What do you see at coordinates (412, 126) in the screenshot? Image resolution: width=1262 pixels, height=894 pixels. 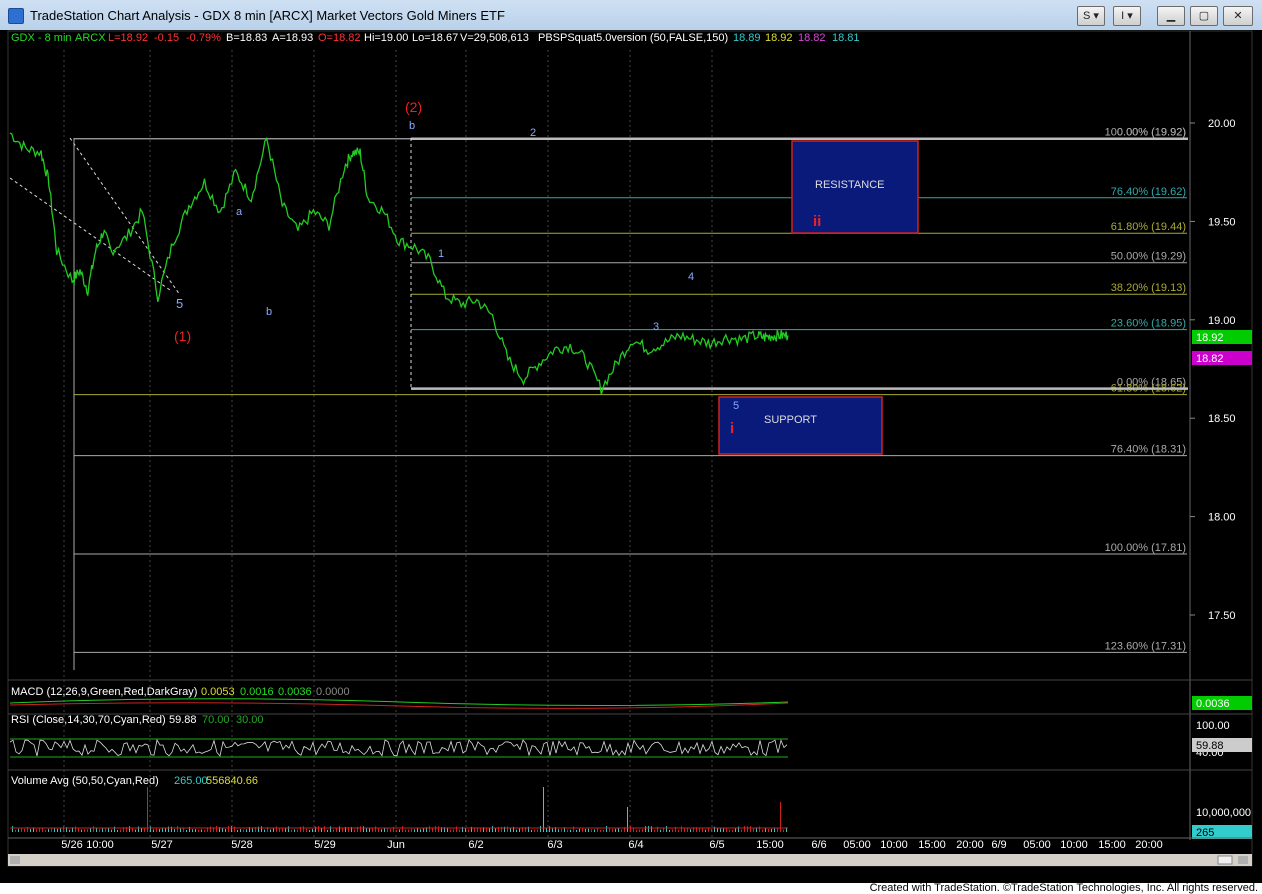 I see `wave-label-b-top: b` at bounding box center [412, 126].